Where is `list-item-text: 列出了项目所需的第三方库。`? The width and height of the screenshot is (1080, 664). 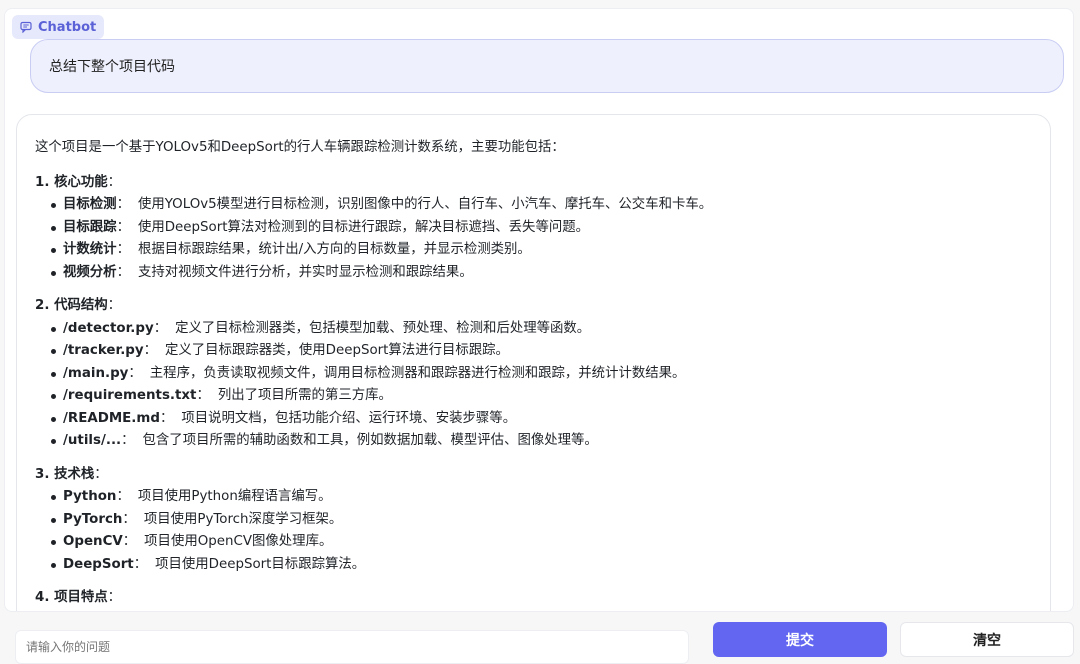
list-item-text: 列出了项目所需的第三方库。 is located at coordinates (304, 395).